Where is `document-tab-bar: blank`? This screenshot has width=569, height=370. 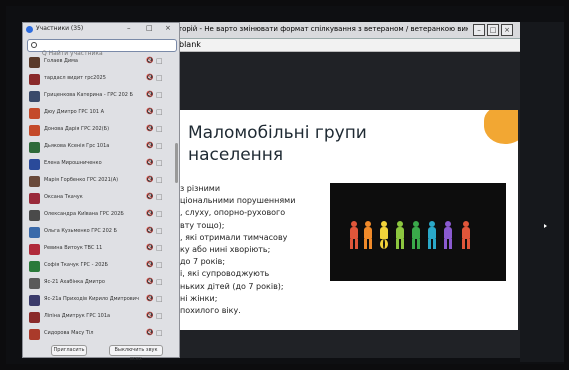 document-tab-bar: blank is located at coordinates (347, 45).